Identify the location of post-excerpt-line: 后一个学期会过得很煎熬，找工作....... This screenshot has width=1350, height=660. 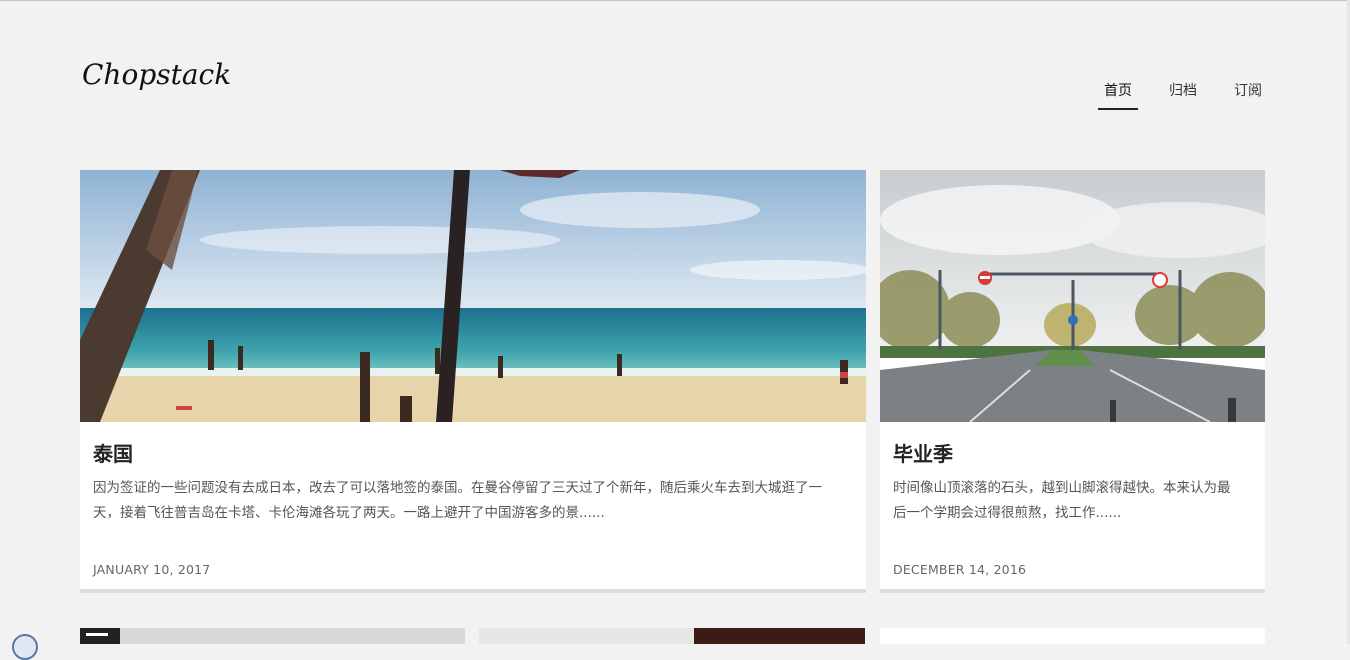
(1007, 513).